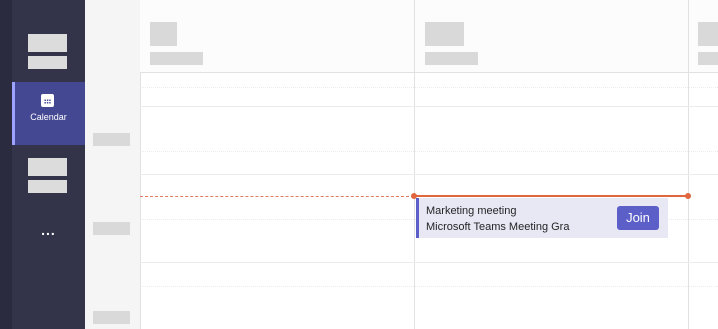 The width and height of the screenshot is (718, 329). What do you see at coordinates (47, 62) in the screenshot?
I see `app-placeholder-top-label` at bounding box center [47, 62].